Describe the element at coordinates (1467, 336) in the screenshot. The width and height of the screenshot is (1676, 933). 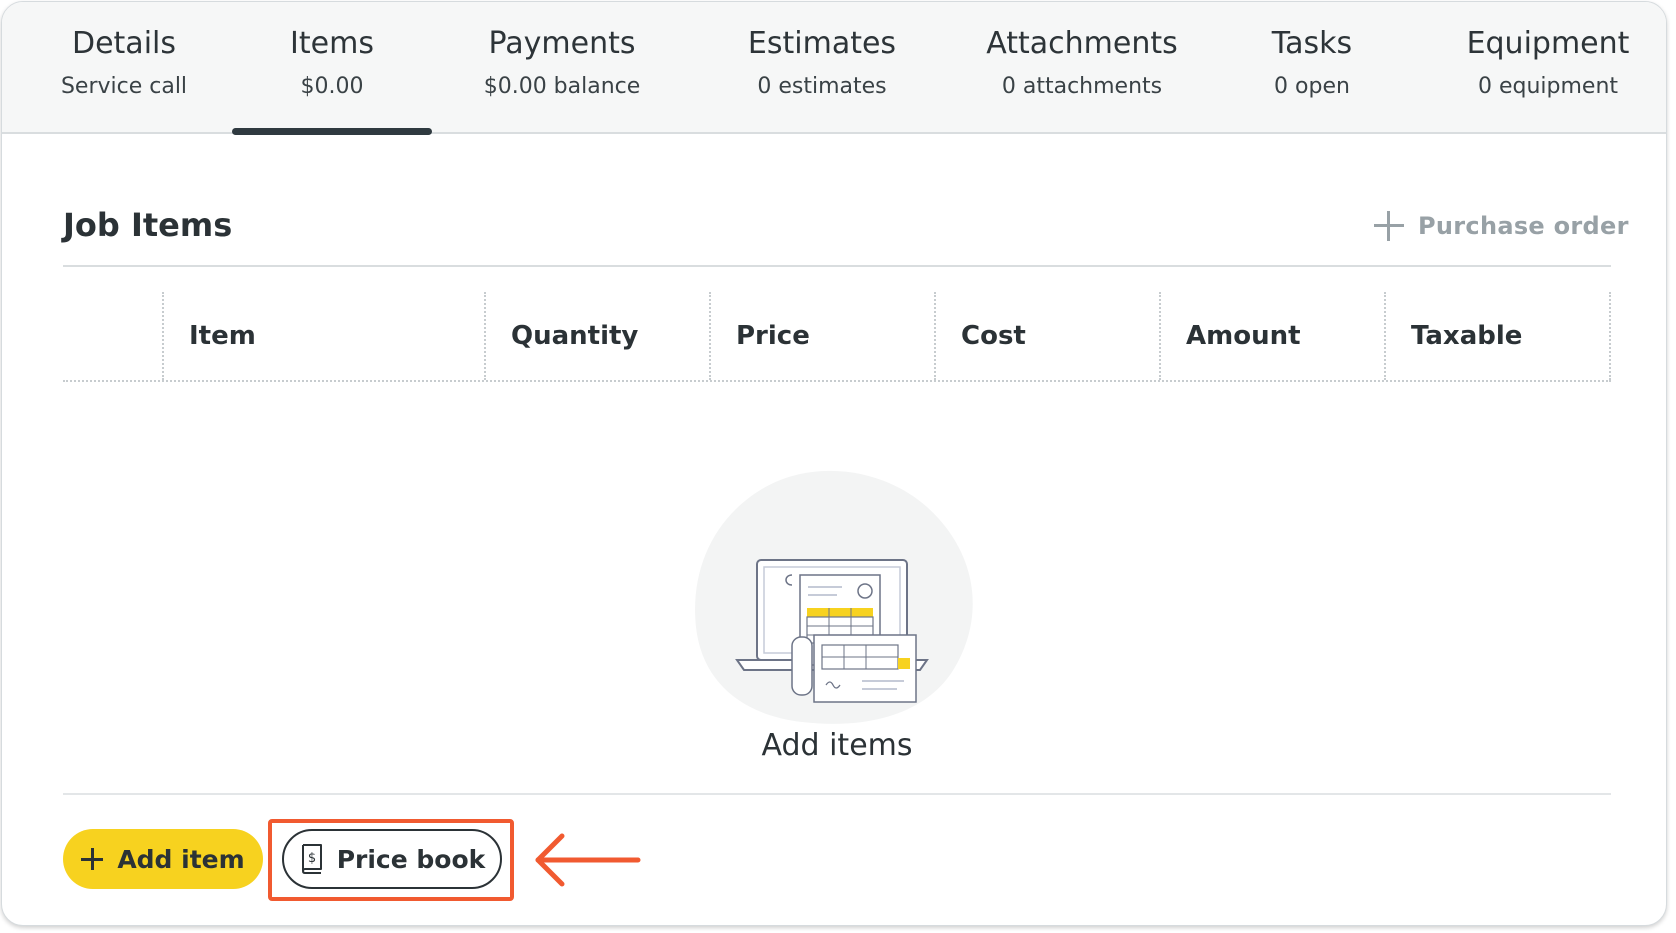
I see `column-header-taxable: Taxable` at that location.